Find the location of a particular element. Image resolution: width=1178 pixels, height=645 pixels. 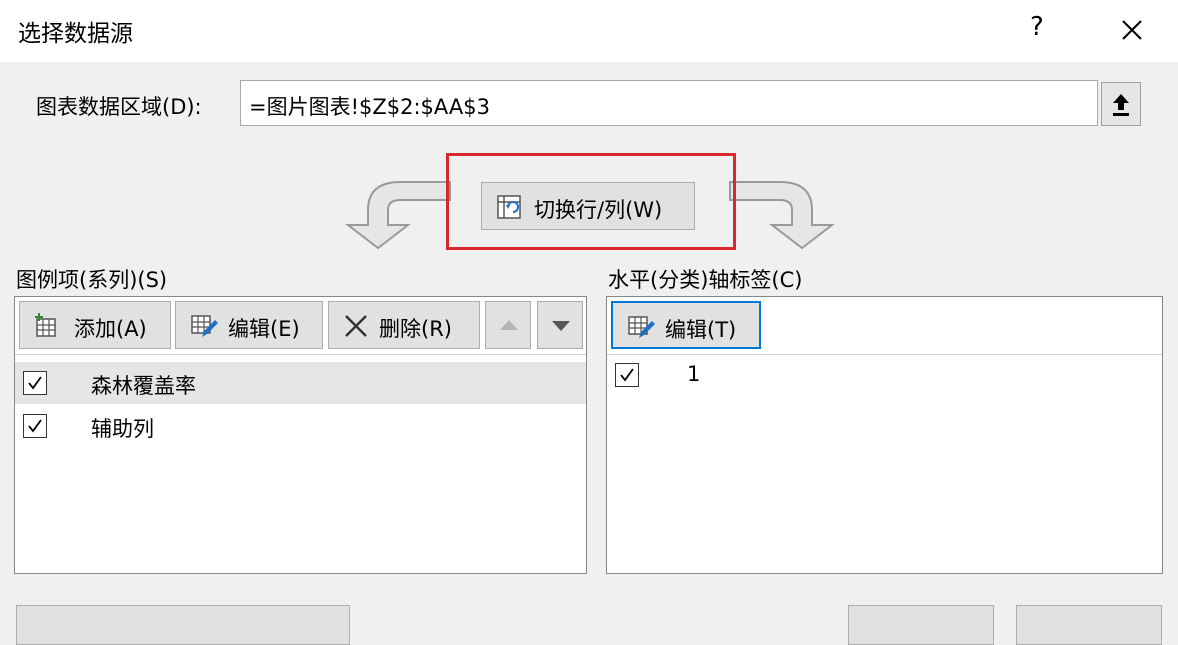

cancel-button is located at coordinates (1089, 625).